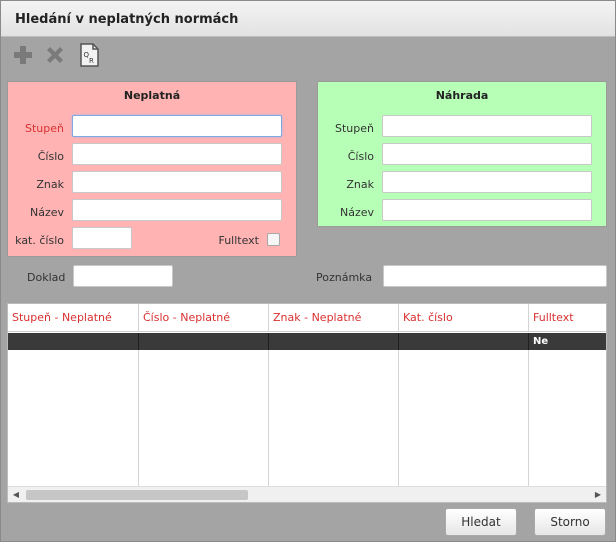 The height and width of the screenshot is (542, 616). I want to click on scroll-right-icon: ▶, so click(598, 494).